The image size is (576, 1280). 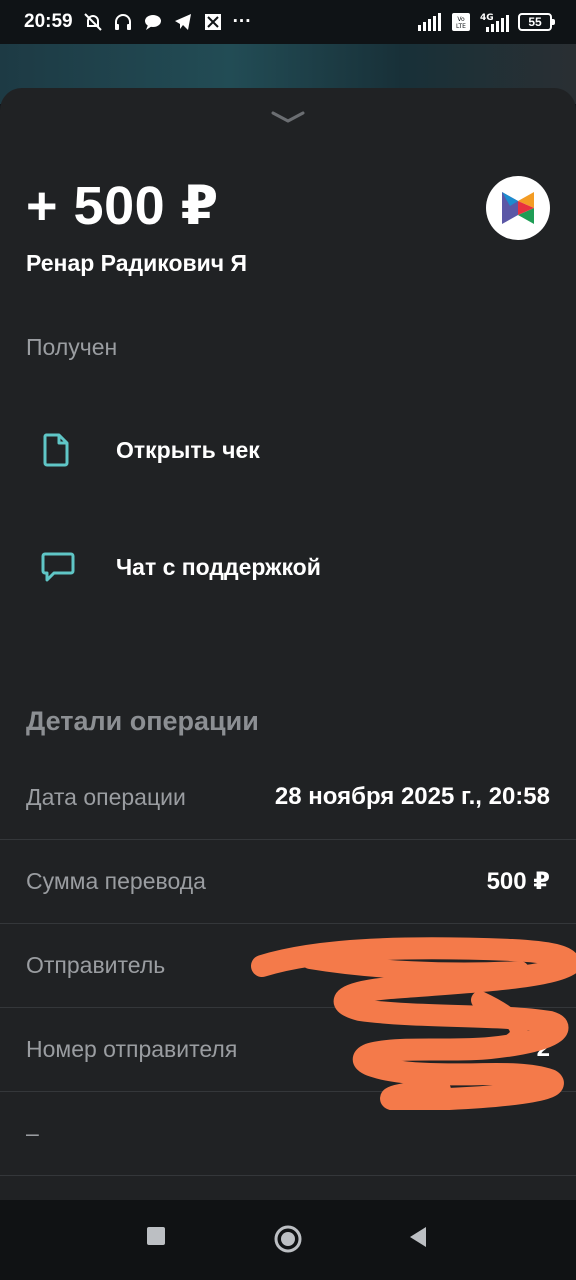 I want to click on open-receipt-button: Открыть чек, so click(x=288, y=450).